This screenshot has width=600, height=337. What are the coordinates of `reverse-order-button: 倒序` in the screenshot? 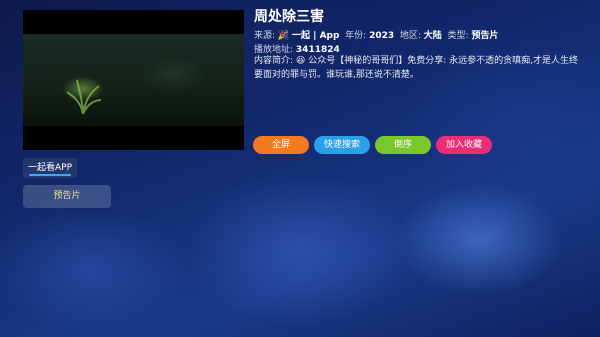 It's located at (403, 145).